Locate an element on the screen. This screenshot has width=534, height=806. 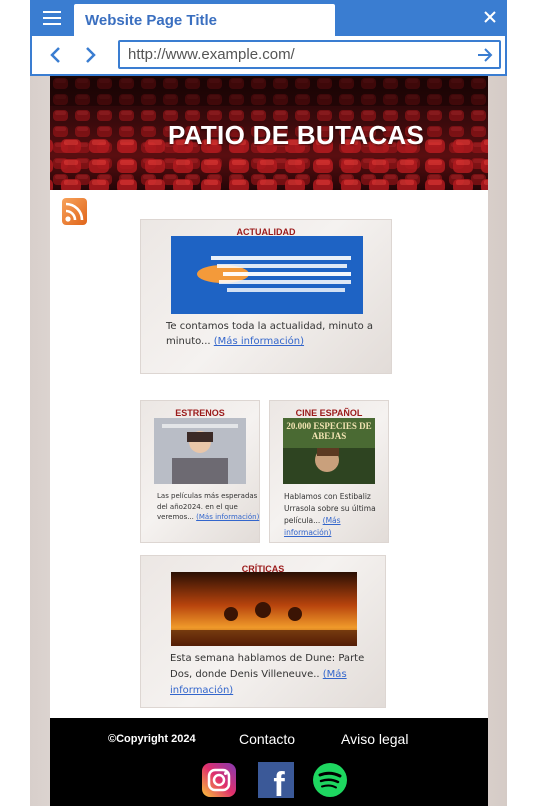
site-footer: ©Copyright 2024 Contacto Aviso legal f is located at coordinates (269, 762).